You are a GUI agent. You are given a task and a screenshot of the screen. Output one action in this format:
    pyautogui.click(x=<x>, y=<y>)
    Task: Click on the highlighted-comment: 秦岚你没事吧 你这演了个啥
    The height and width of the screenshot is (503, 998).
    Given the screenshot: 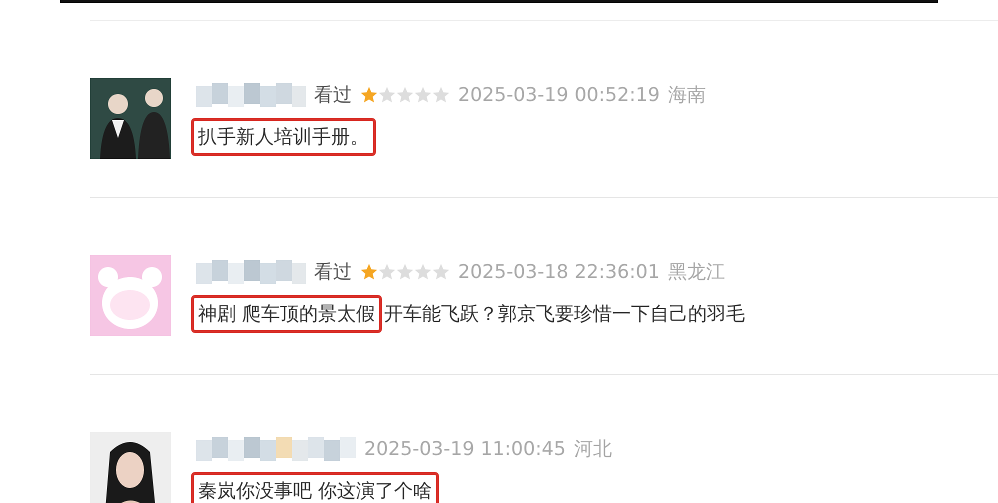 What is the action you would take?
    pyautogui.click(x=315, y=487)
    